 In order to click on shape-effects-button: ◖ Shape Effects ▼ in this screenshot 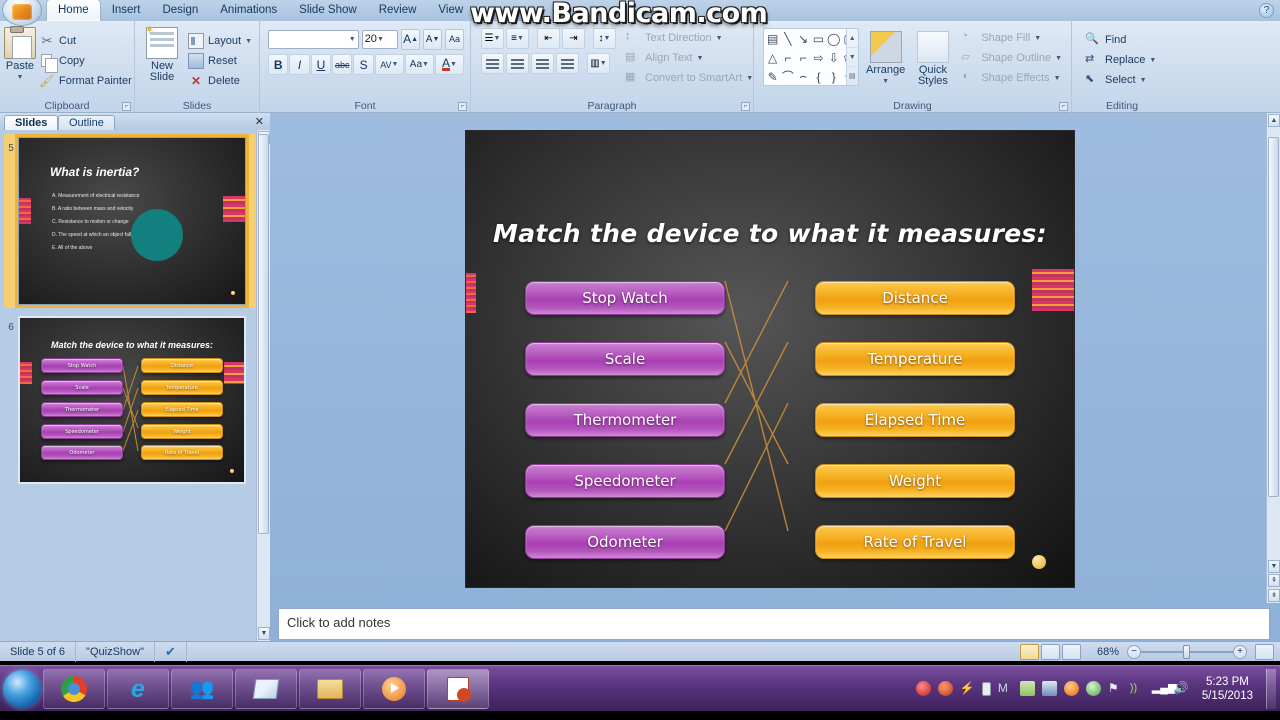, I will do `click(1011, 78)`.